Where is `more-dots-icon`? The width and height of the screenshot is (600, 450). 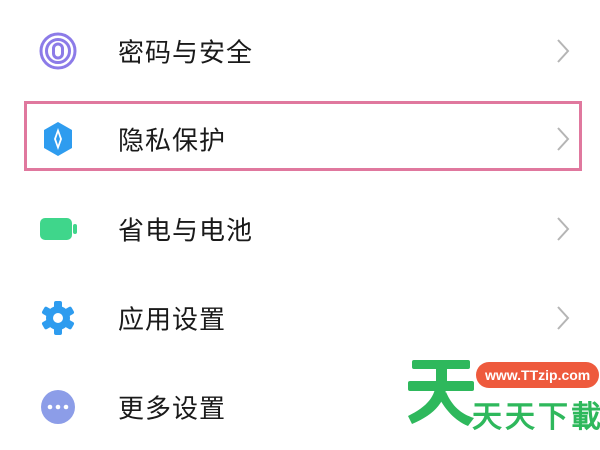
more-dots-icon is located at coordinates (58, 407).